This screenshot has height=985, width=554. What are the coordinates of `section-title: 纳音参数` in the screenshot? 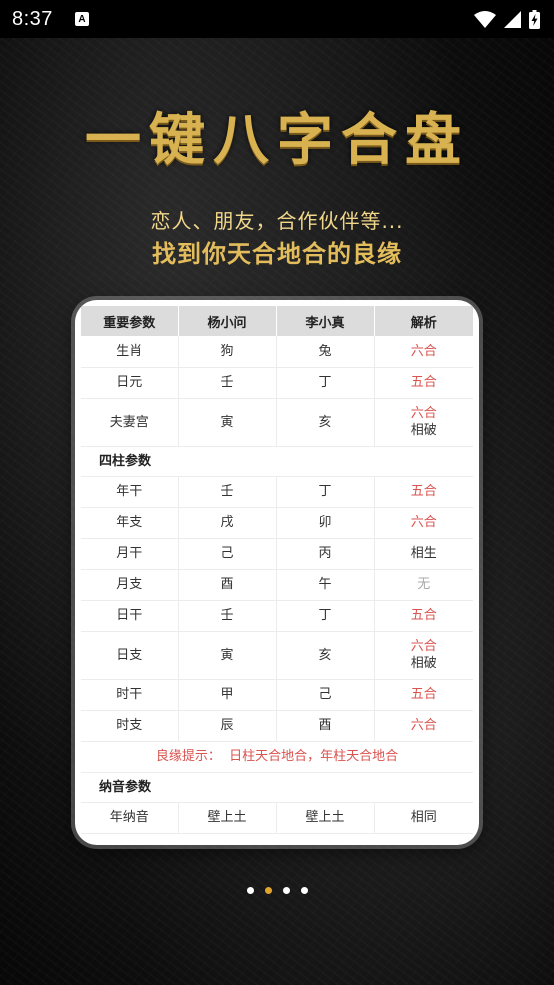 It's located at (277, 787).